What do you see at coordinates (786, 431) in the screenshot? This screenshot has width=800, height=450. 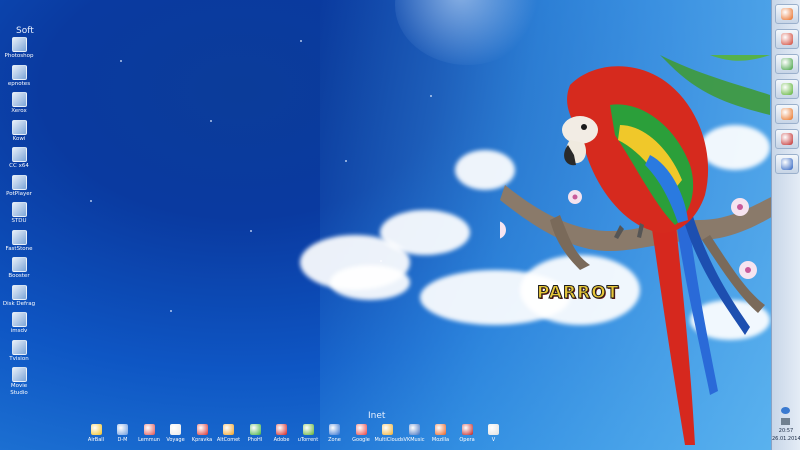 I see `clock-time: 20:57` at bounding box center [786, 431].